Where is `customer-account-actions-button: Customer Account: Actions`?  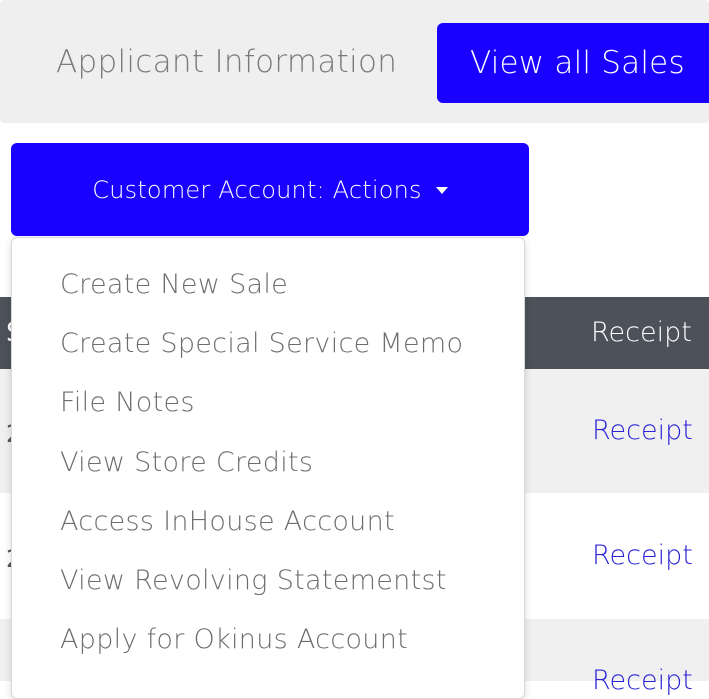
customer-account-actions-button: Customer Account: Actions is located at coordinates (270, 189).